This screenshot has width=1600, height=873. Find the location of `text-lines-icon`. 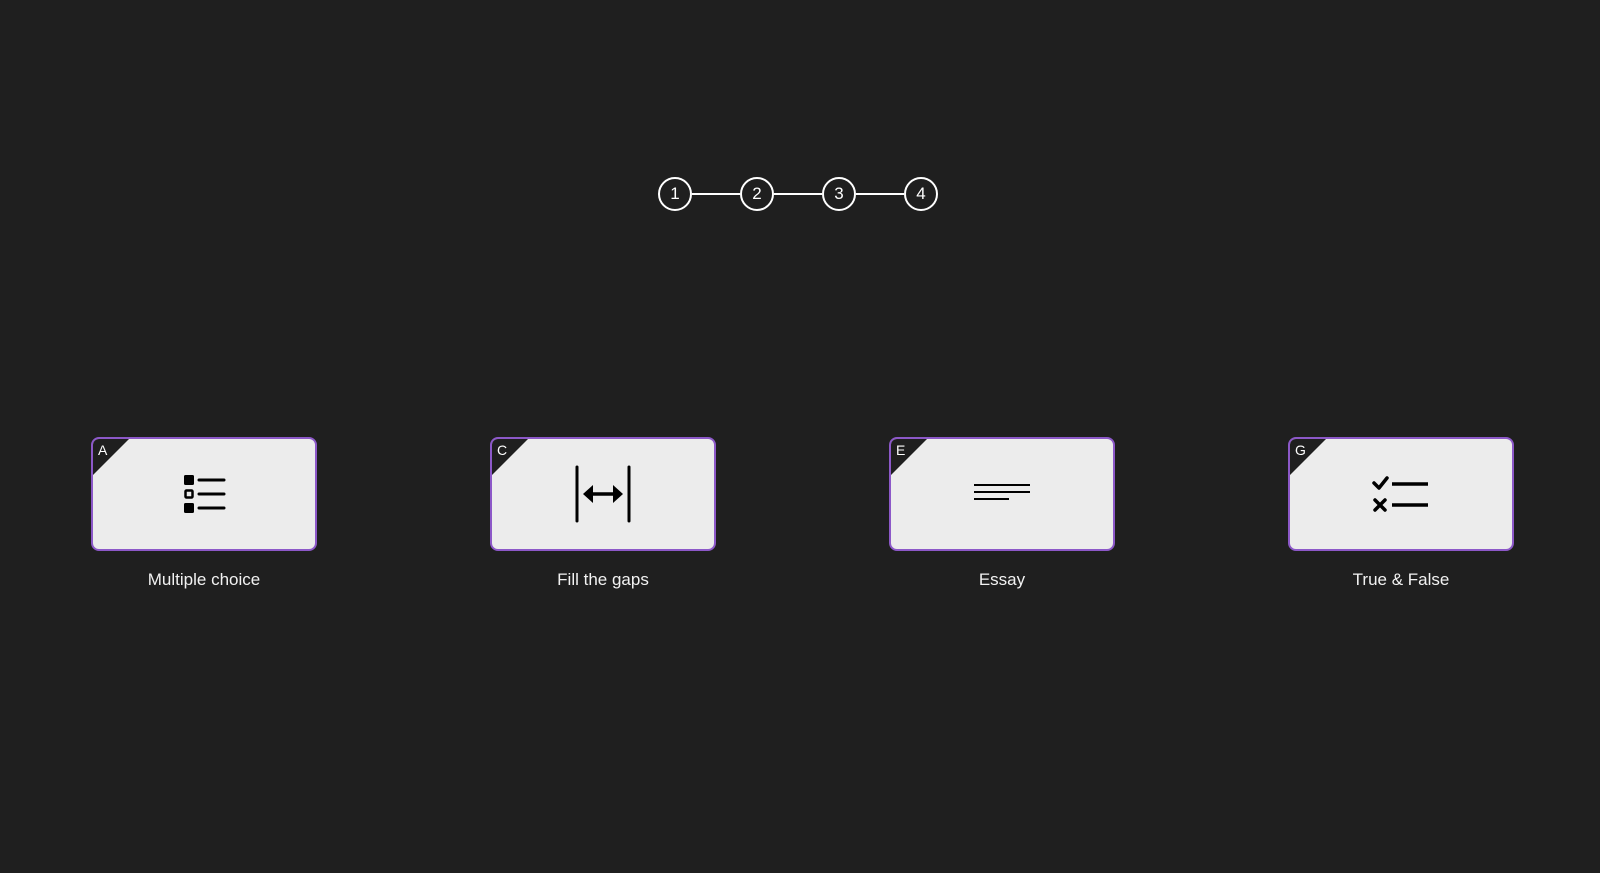

text-lines-icon is located at coordinates (1002, 492).